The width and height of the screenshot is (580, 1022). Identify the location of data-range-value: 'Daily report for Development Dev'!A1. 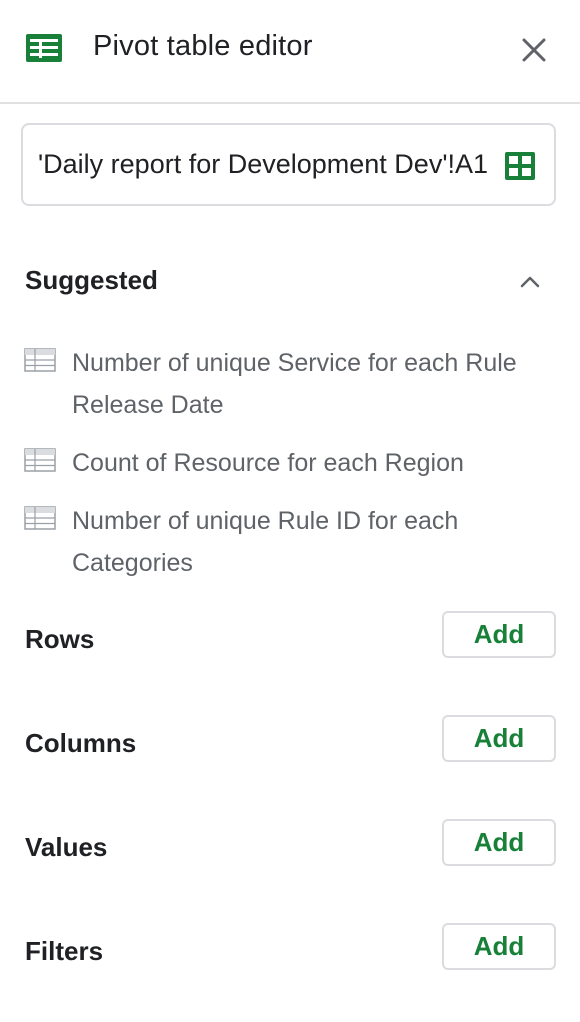
(265, 164).